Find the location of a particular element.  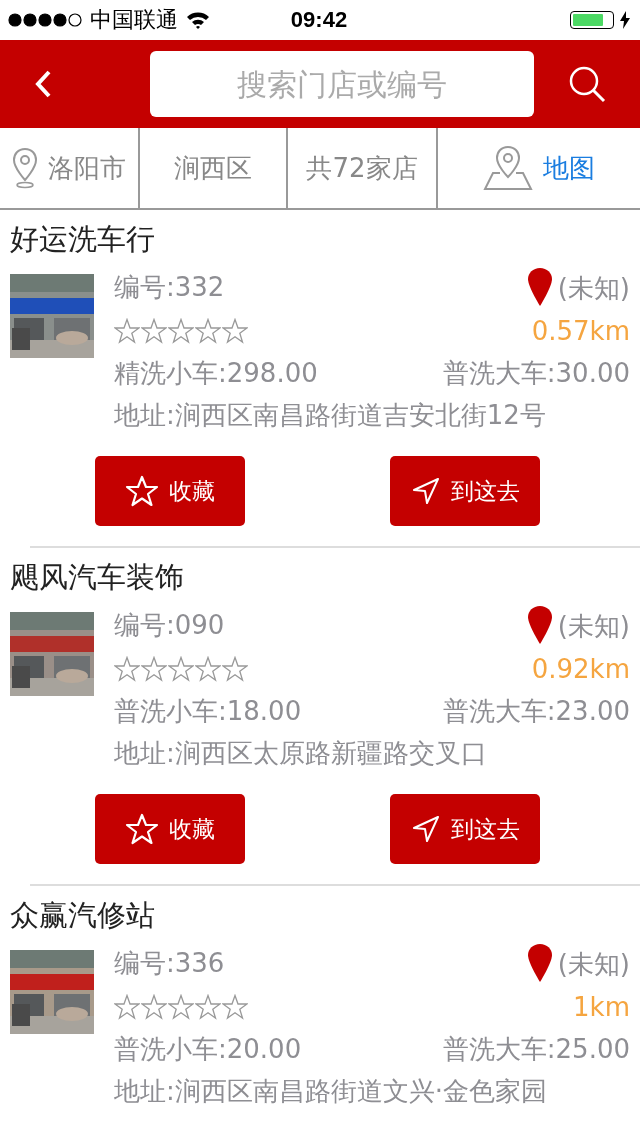

store-number: 编号:090 is located at coordinates (169, 625).